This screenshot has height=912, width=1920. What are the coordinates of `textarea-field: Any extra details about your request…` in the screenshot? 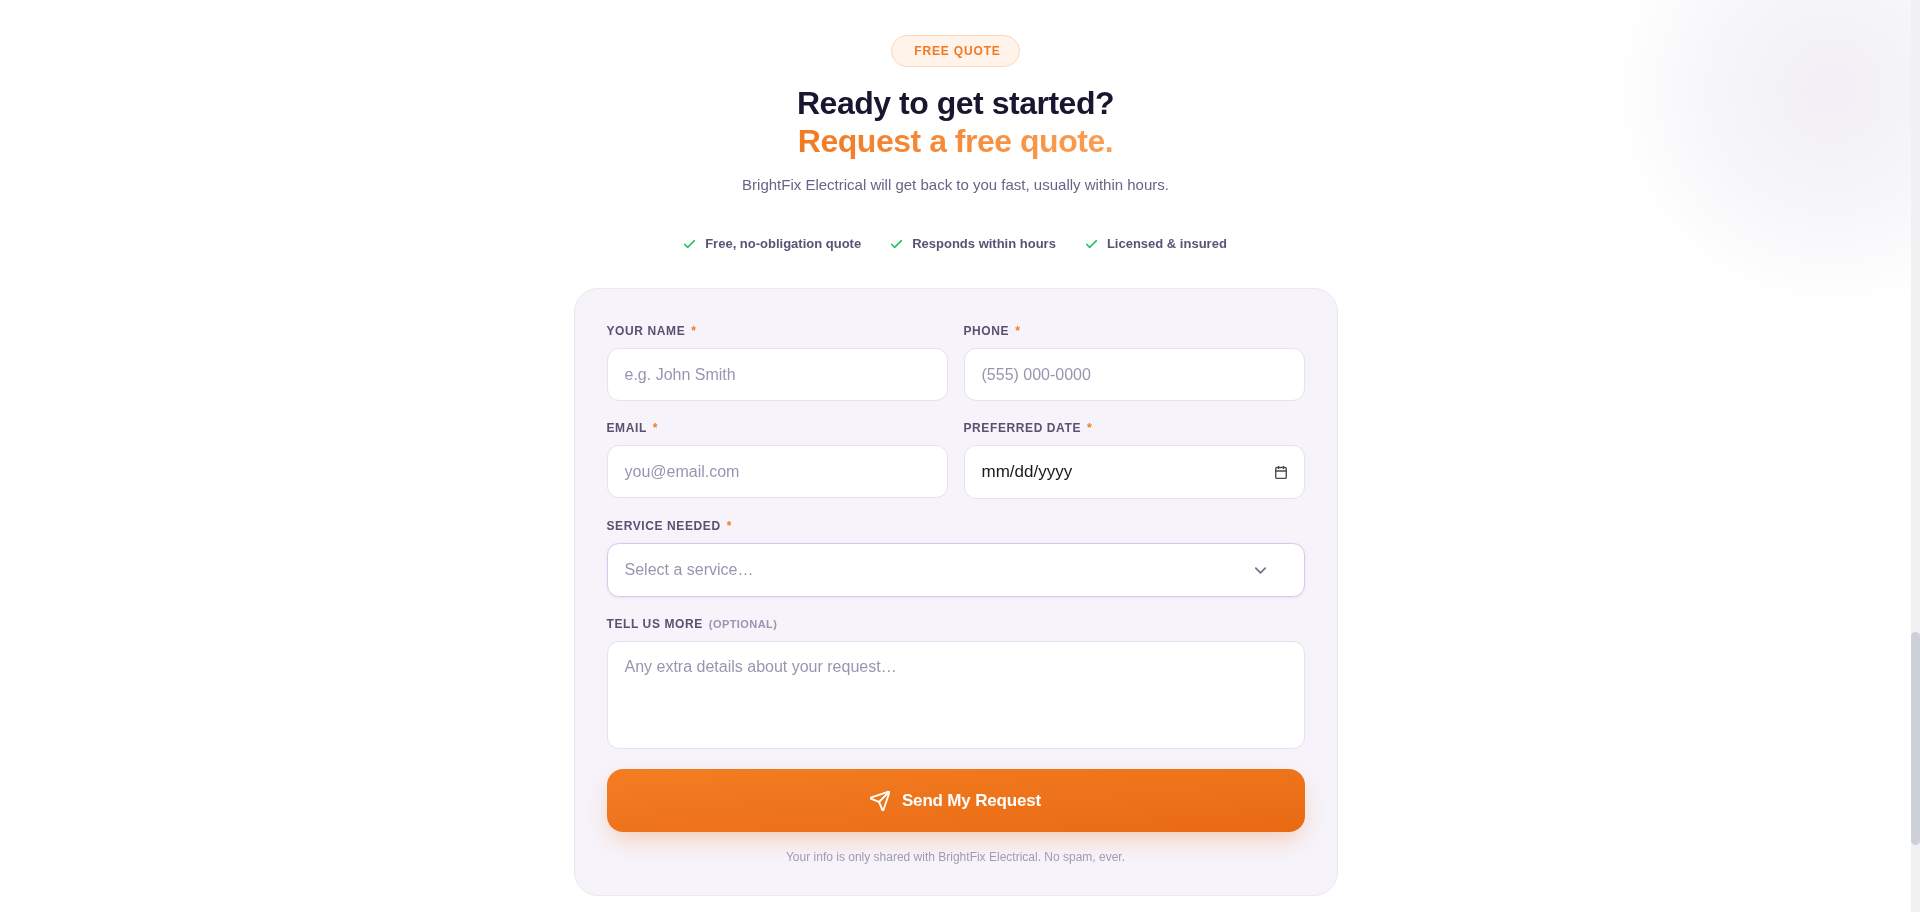 It's located at (955, 695).